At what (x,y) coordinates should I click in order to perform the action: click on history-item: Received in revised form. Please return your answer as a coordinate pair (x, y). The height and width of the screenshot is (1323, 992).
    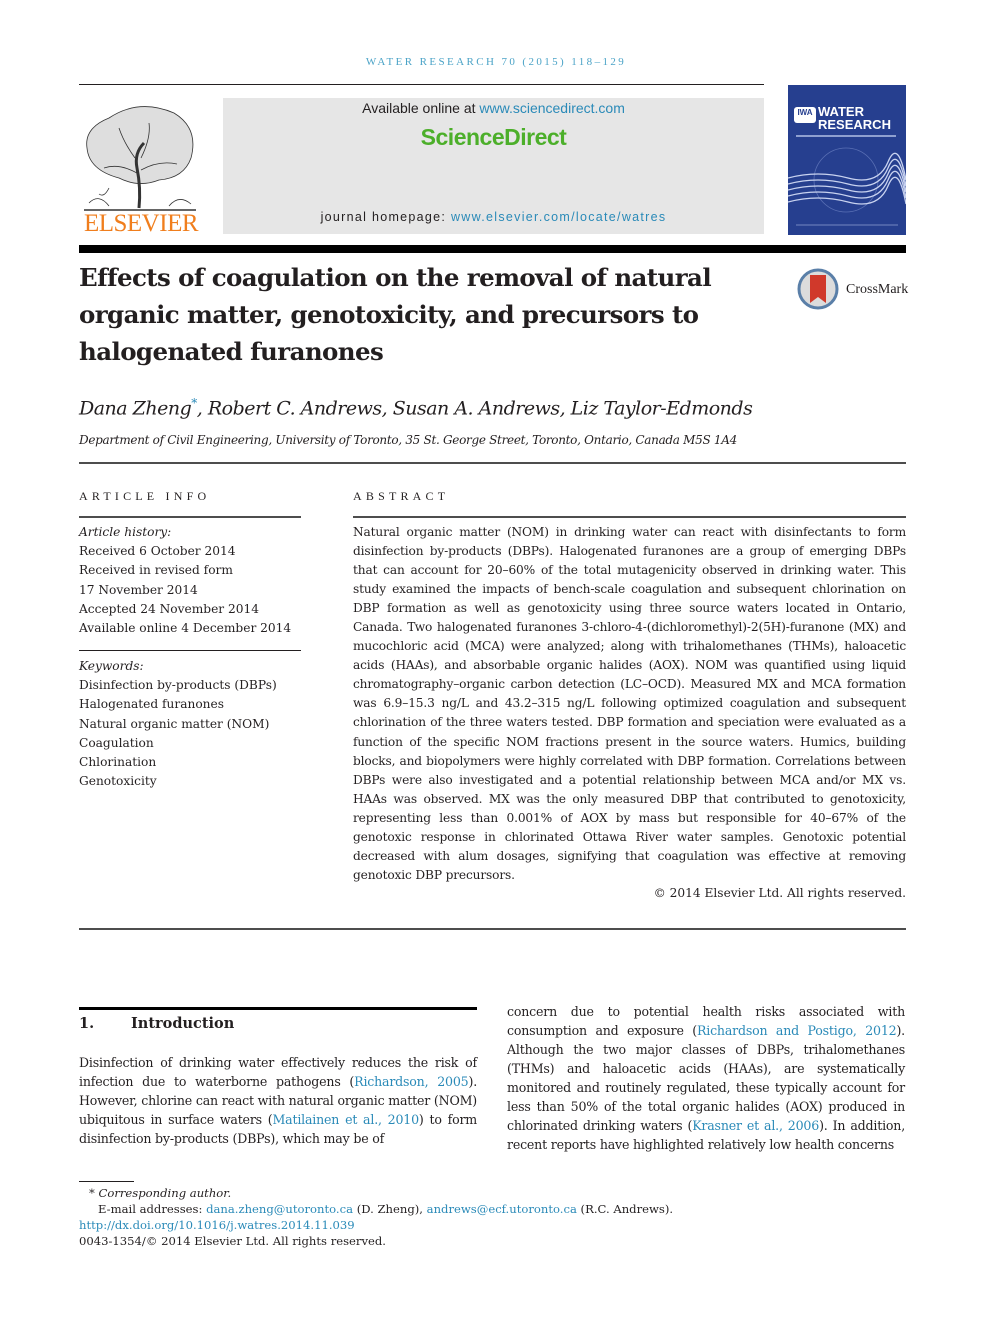
    Looking at the image, I should click on (156, 570).